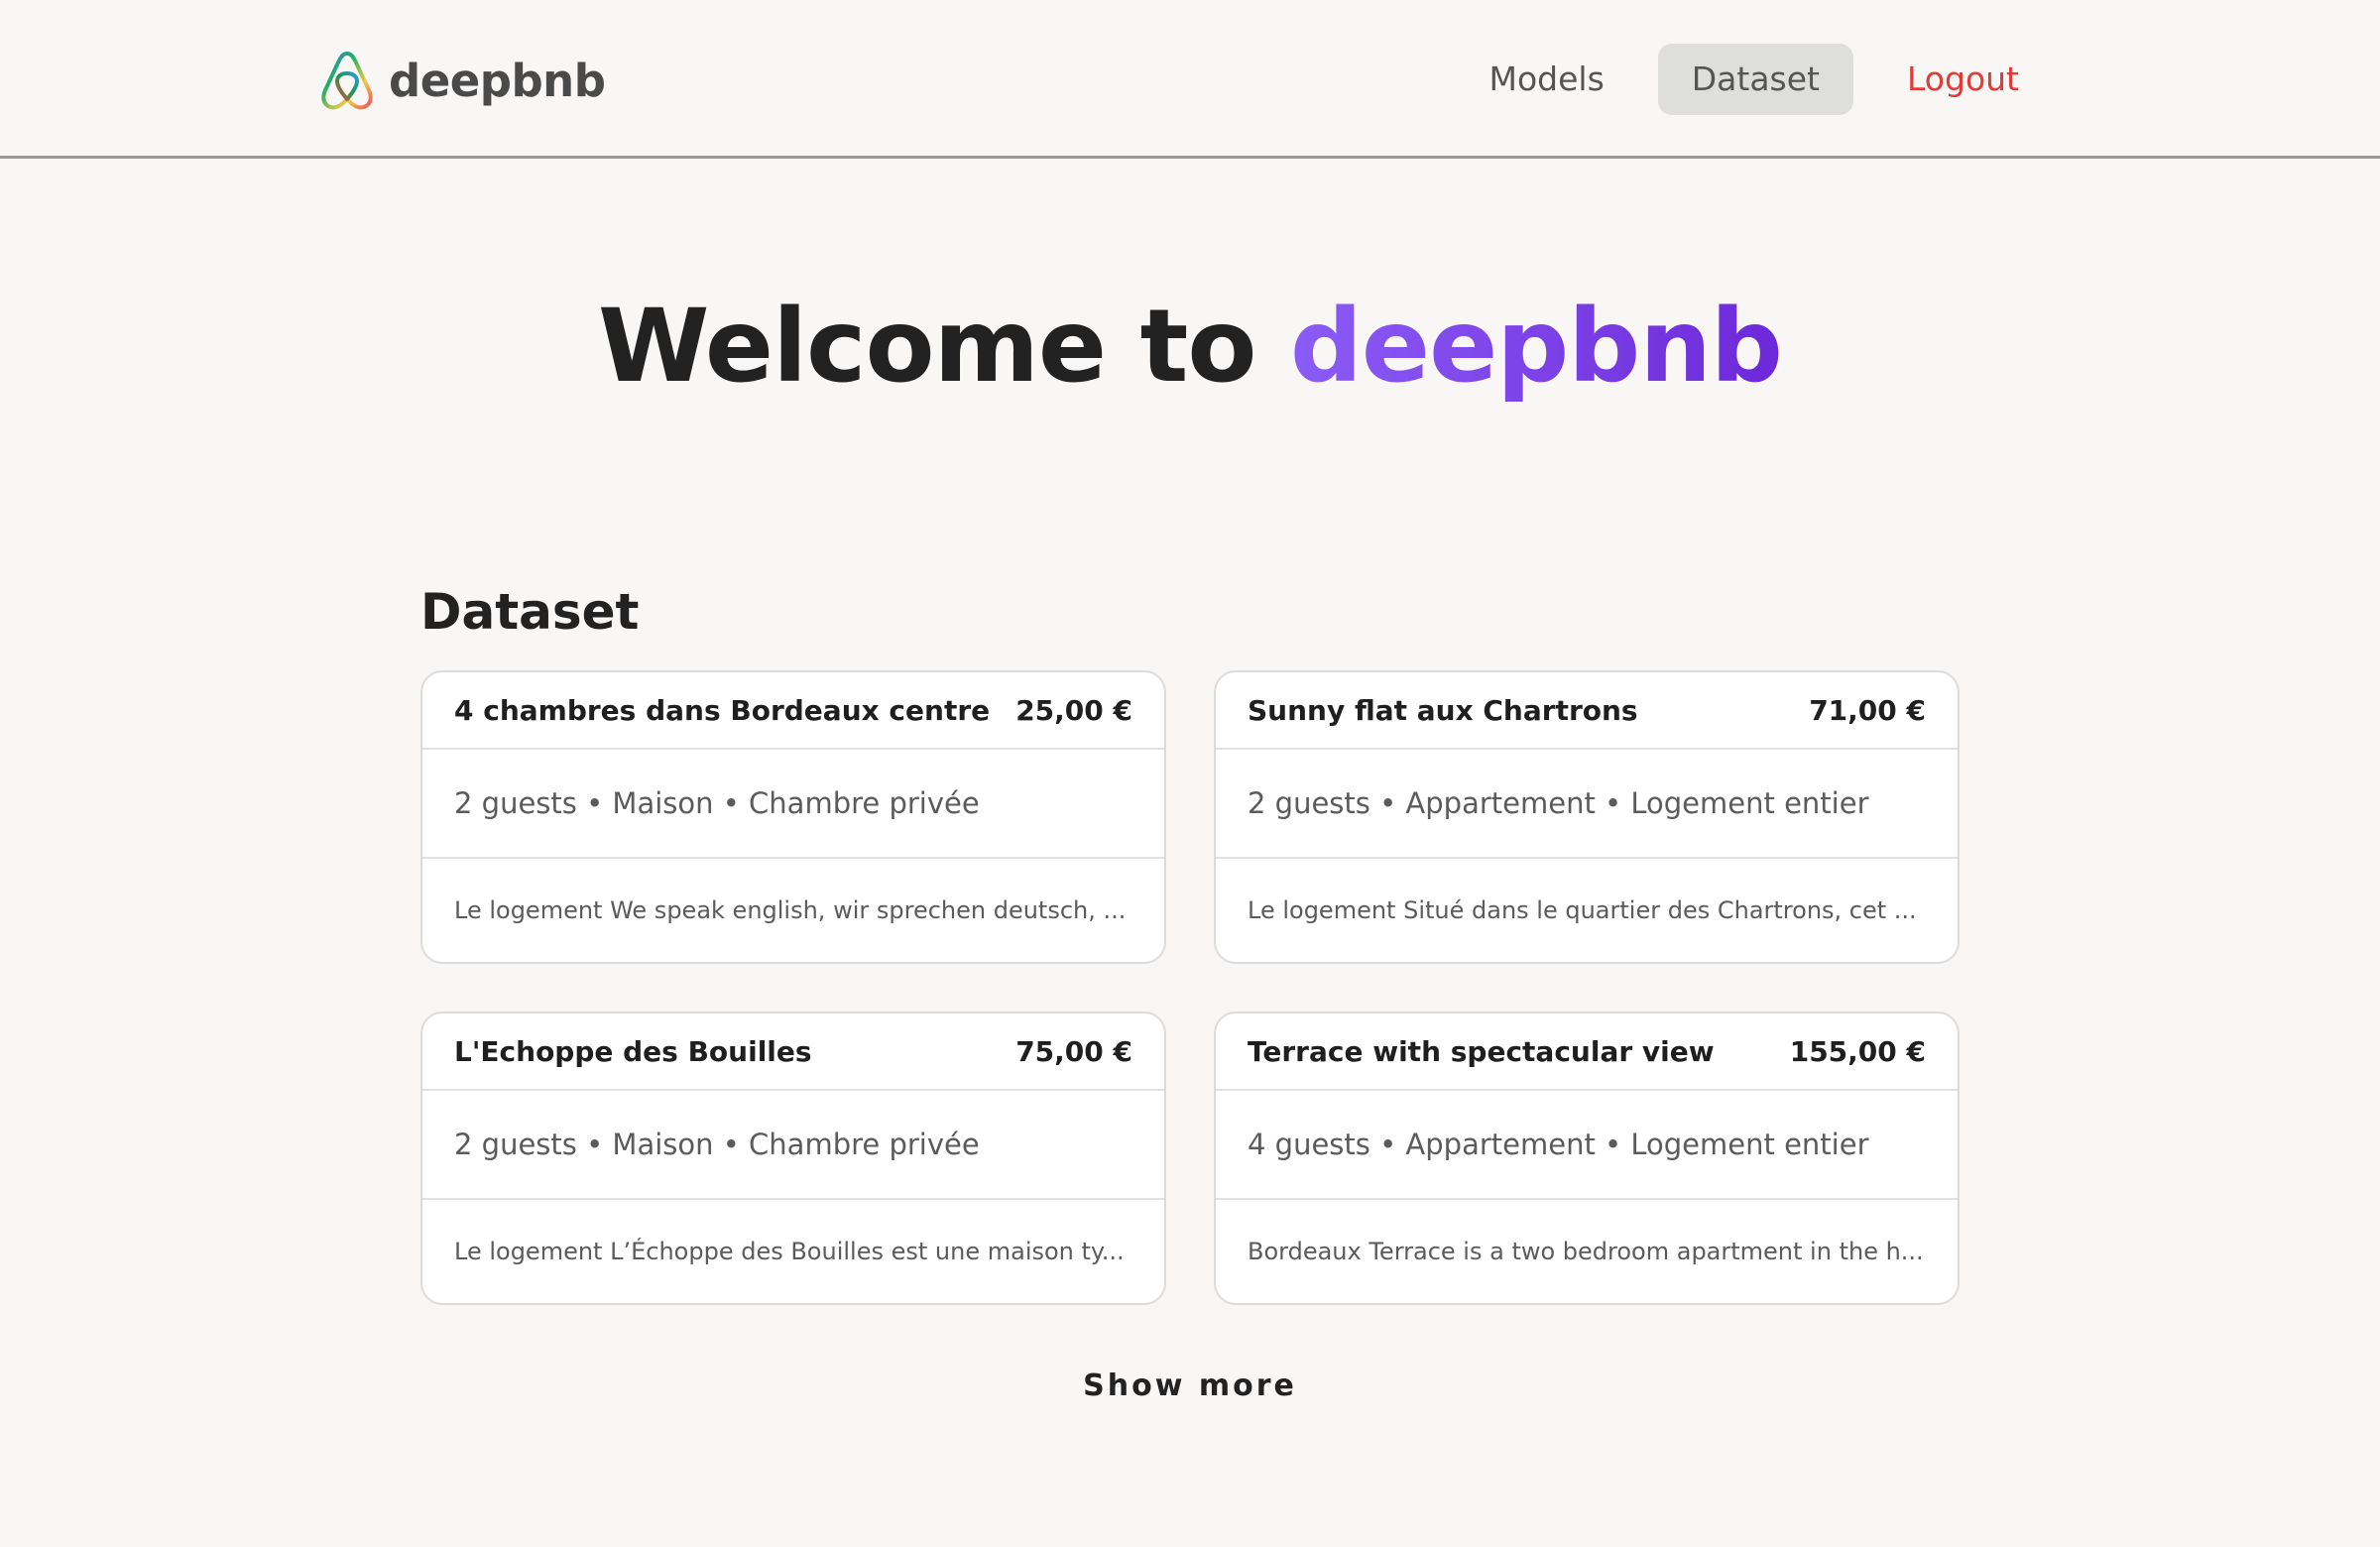  Describe the element at coordinates (633, 1051) in the screenshot. I see `listing-title: L'Echoppe des Bouilles` at that location.